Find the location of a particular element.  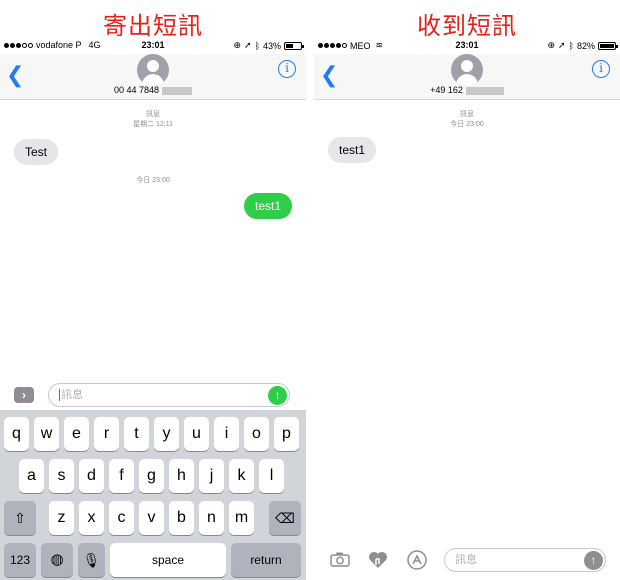

key-d: d is located at coordinates (91, 476).